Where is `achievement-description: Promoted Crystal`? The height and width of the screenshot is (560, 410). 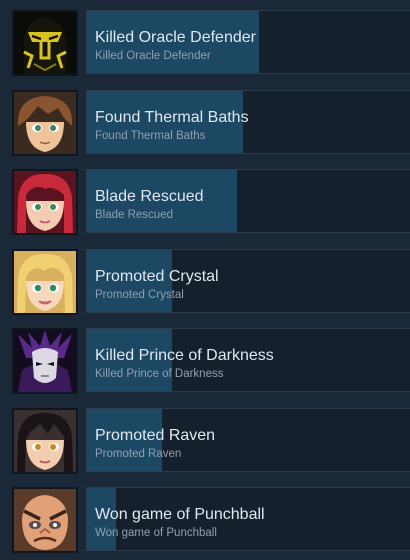
achievement-description: Promoted Crystal is located at coordinates (139, 294).